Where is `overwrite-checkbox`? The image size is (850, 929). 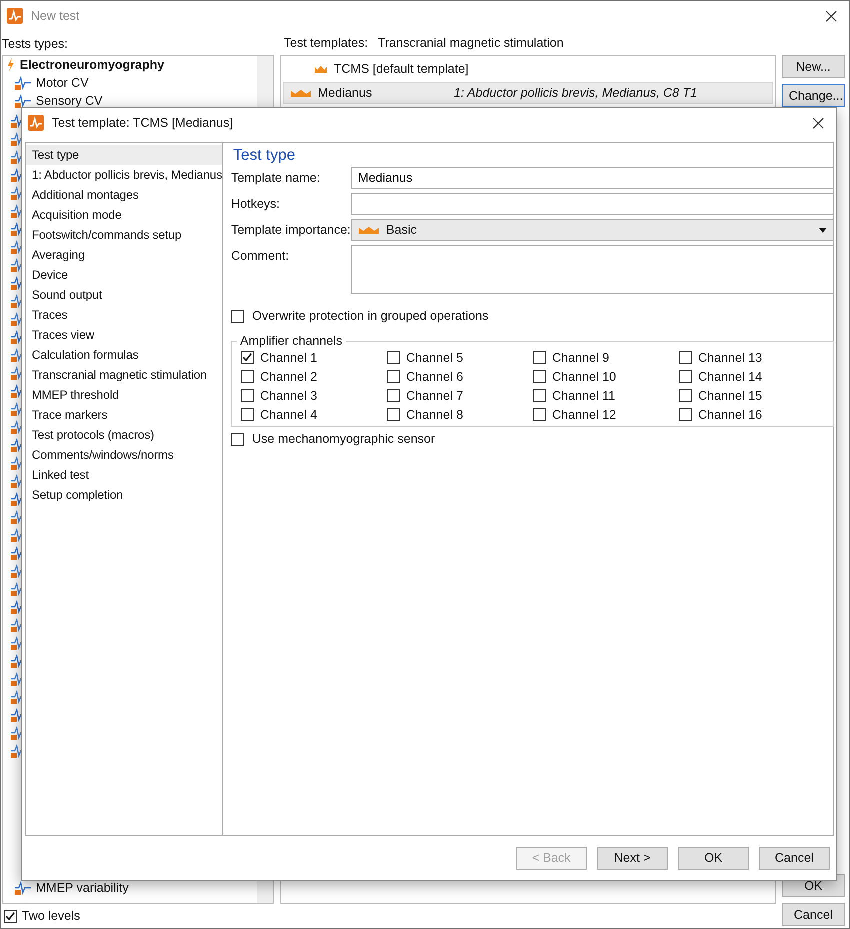
overwrite-checkbox is located at coordinates (237, 316).